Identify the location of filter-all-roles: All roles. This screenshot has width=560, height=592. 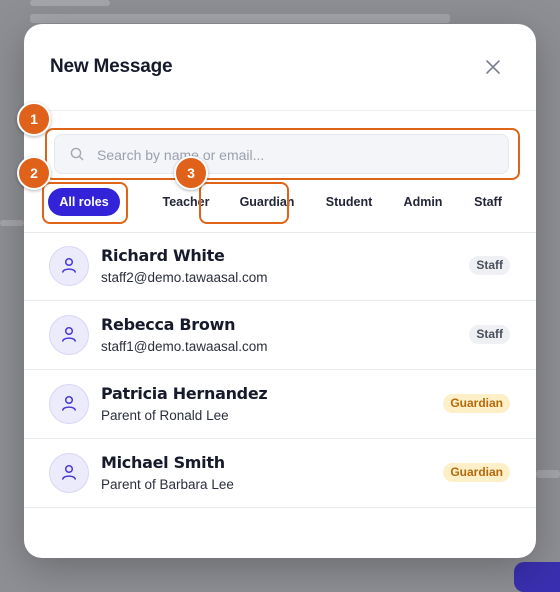
(84, 202).